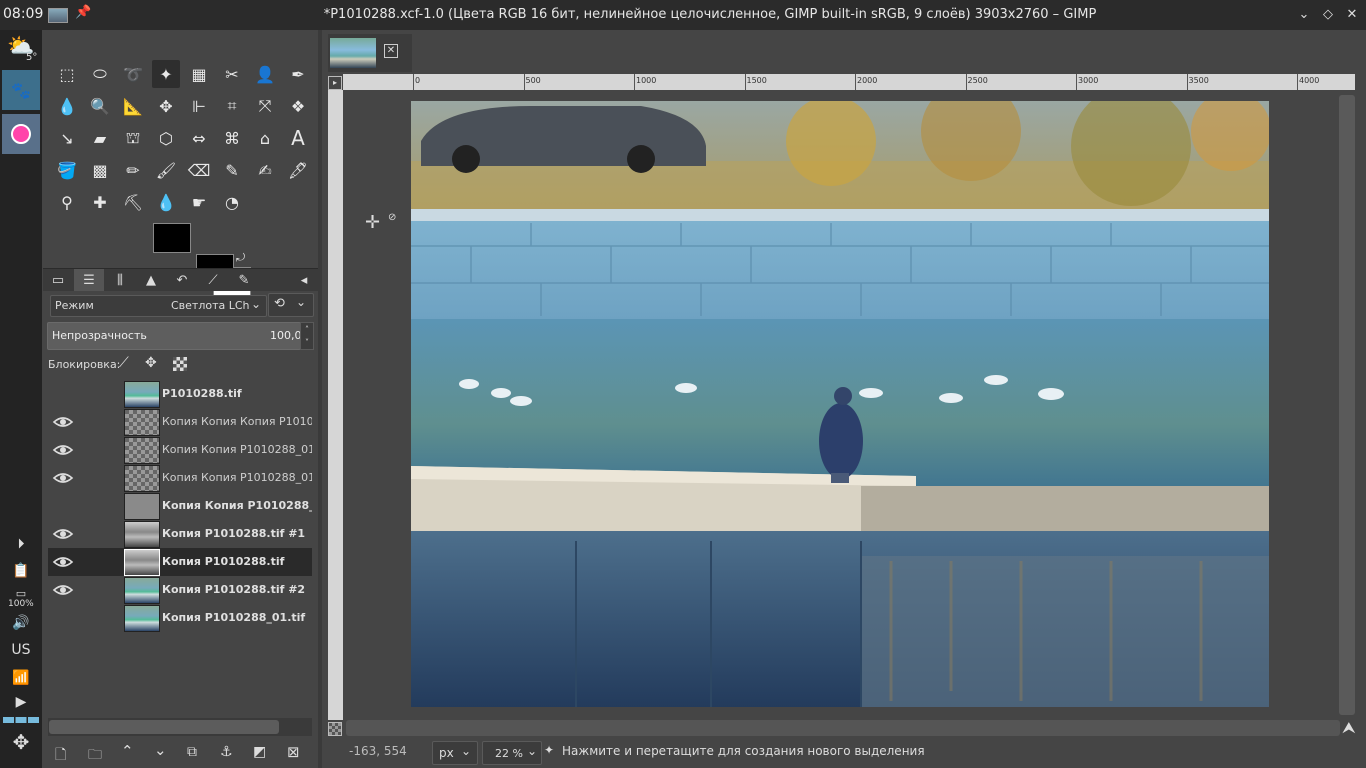 Image resolution: width=1366 pixels, height=768 pixels. I want to click on color-picker-icon: 💧, so click(67, 106).